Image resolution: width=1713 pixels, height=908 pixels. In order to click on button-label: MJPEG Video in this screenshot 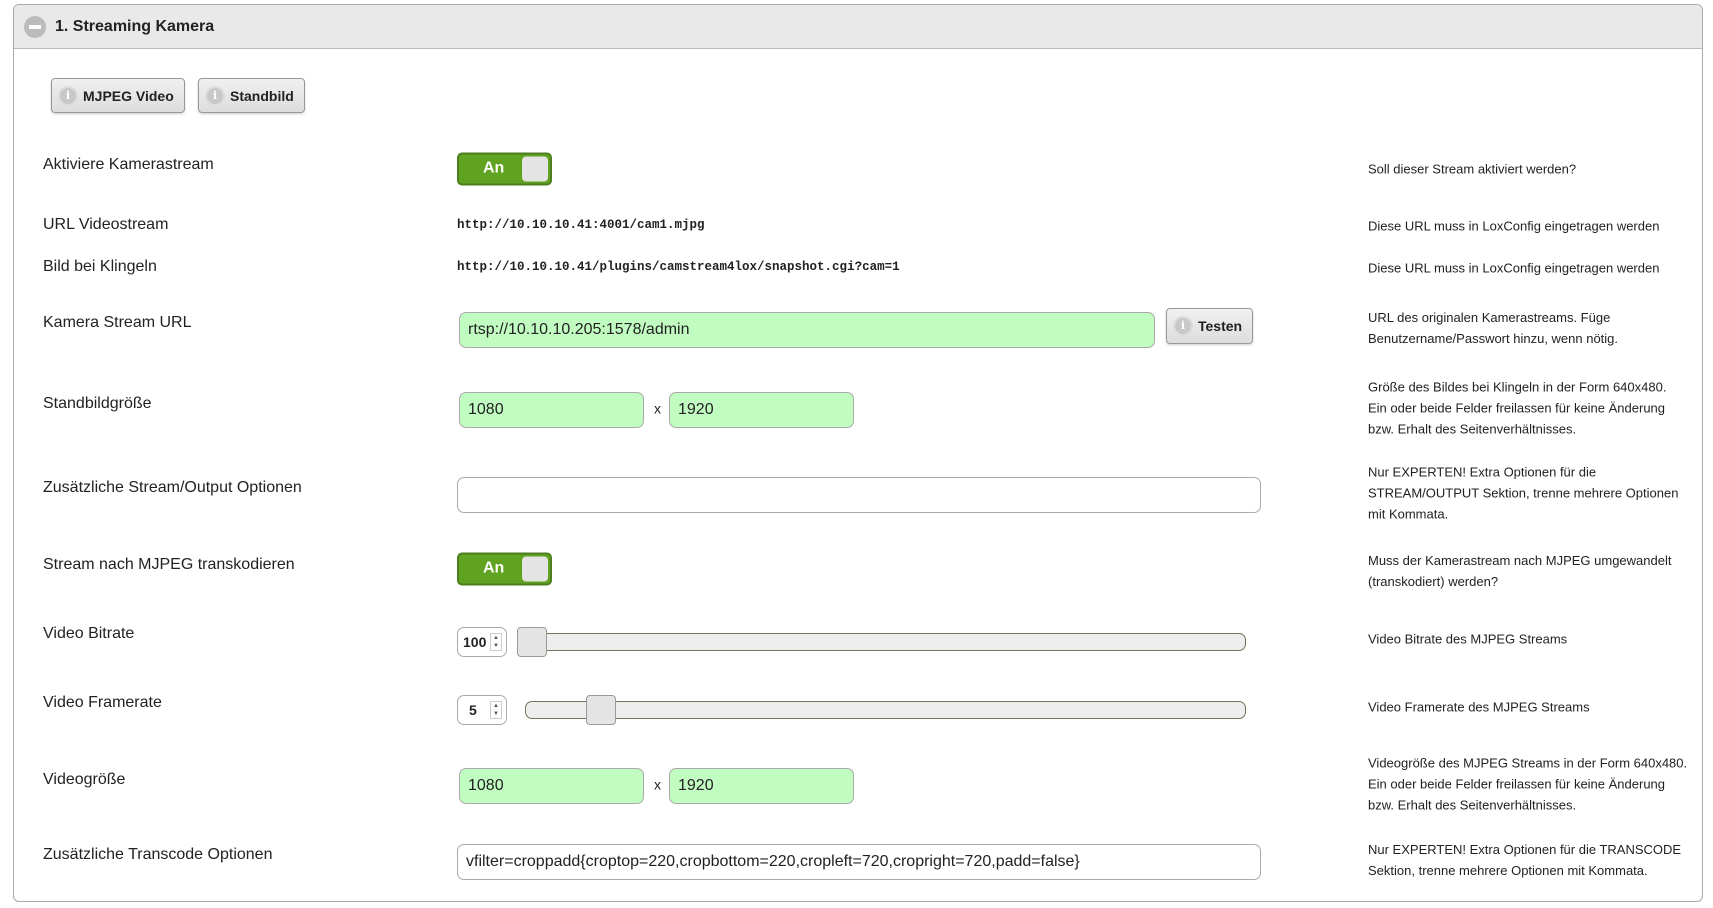, I will do `click(128, 95)`.